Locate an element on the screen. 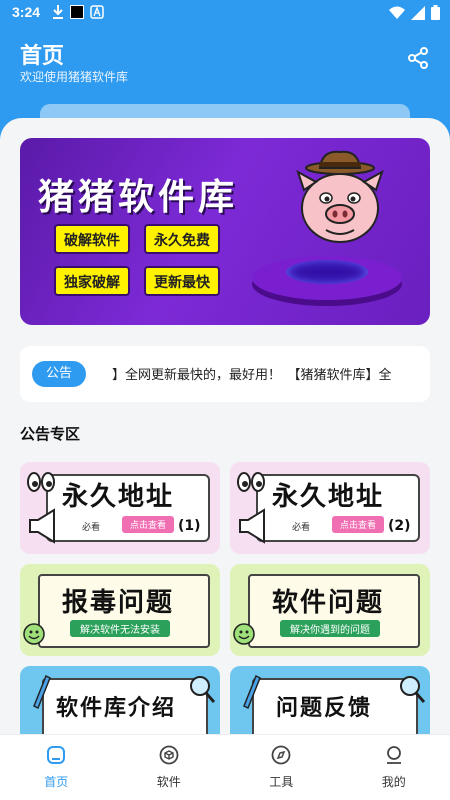 This screenshot has width=450, height=800. section-title: 公告专区 is located at coordinates (50, 434).